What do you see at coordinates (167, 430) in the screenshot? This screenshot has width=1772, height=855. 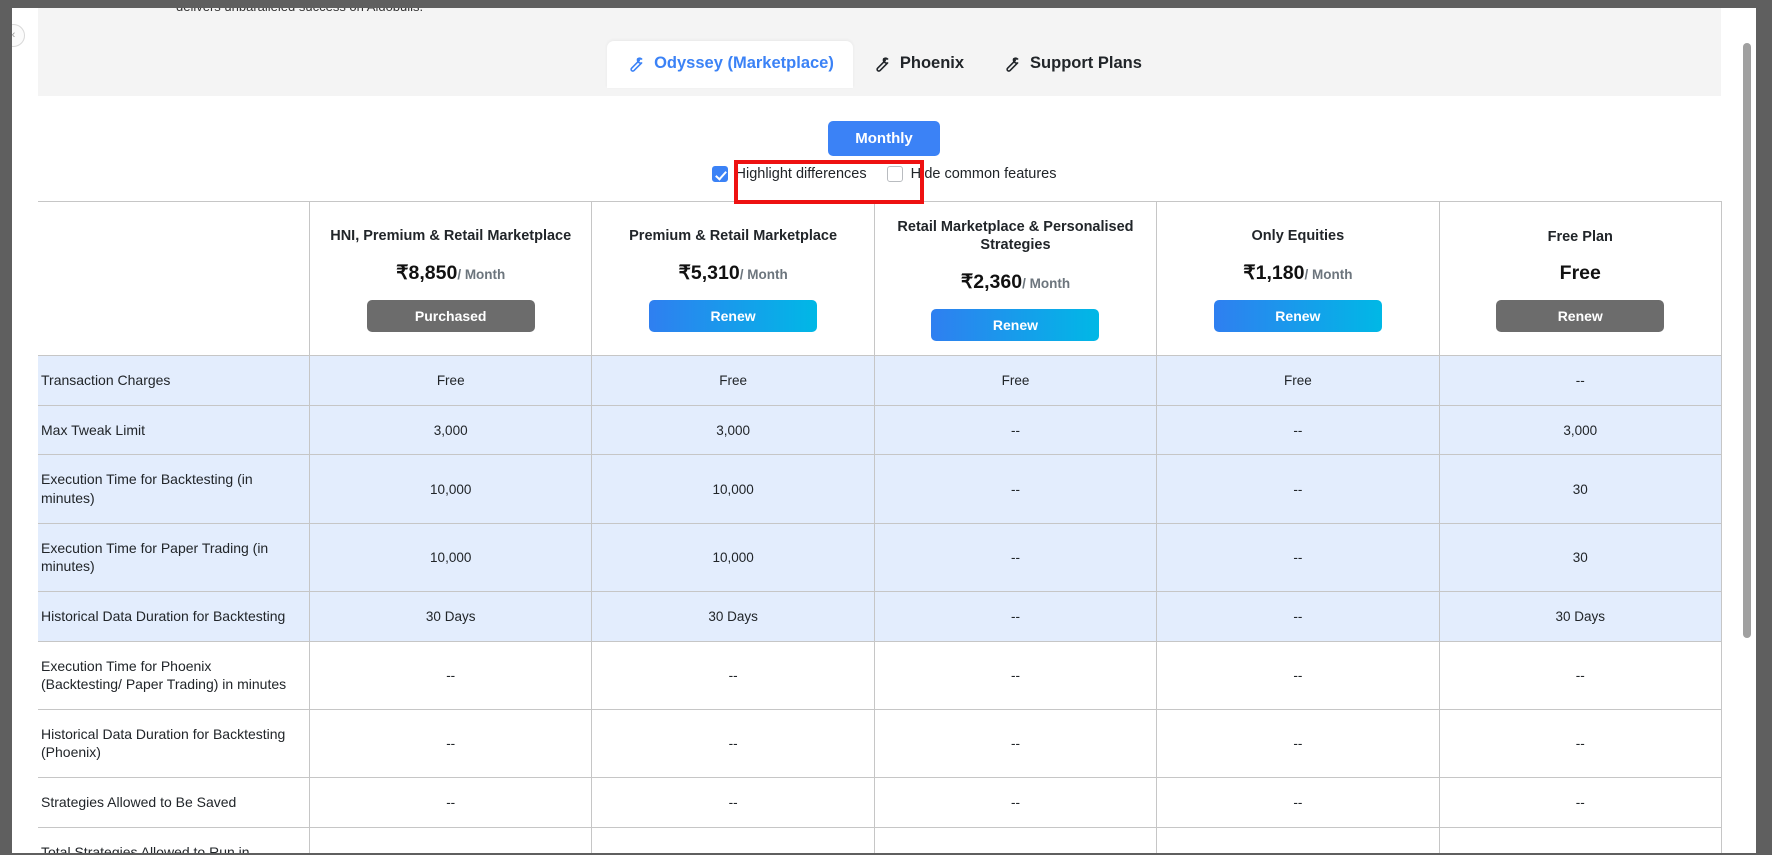 I see `feature-label-cell: Max Tweak Limit` at bounding box center [167, 430].